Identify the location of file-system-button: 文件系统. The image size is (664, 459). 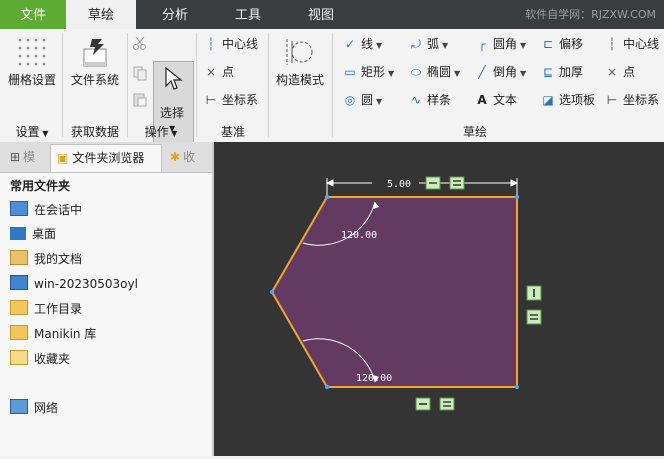
(95, 61).